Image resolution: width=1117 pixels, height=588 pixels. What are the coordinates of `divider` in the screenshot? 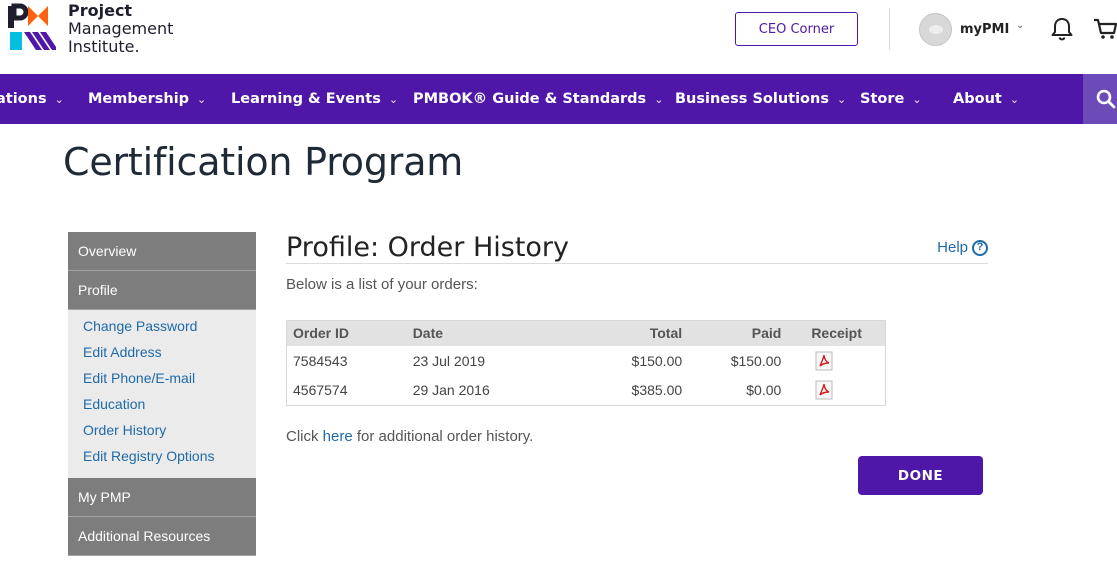 It's located at (637, 263).